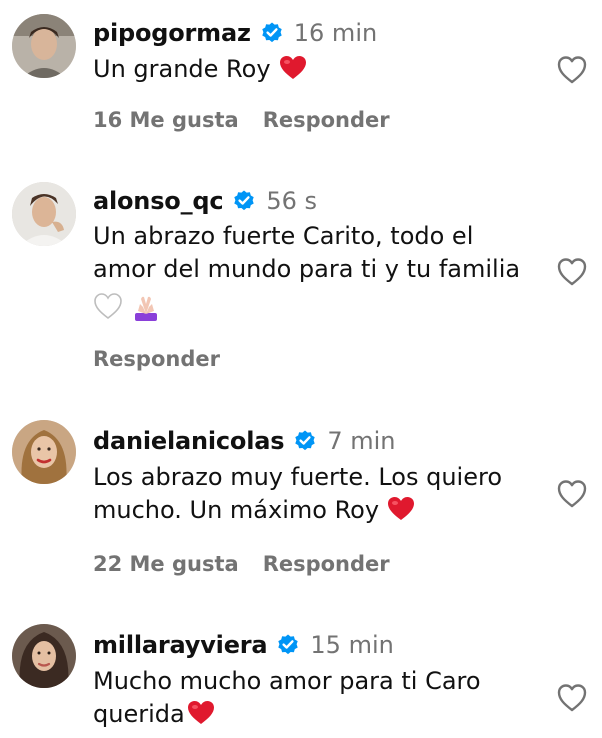 The width and height of the screenshot is (602, 738). What do you see at coordinates (241, 120) in the screenshot?
I see `comment-actions: 16 Me gusta Responder` at bounding box center [241, 120].